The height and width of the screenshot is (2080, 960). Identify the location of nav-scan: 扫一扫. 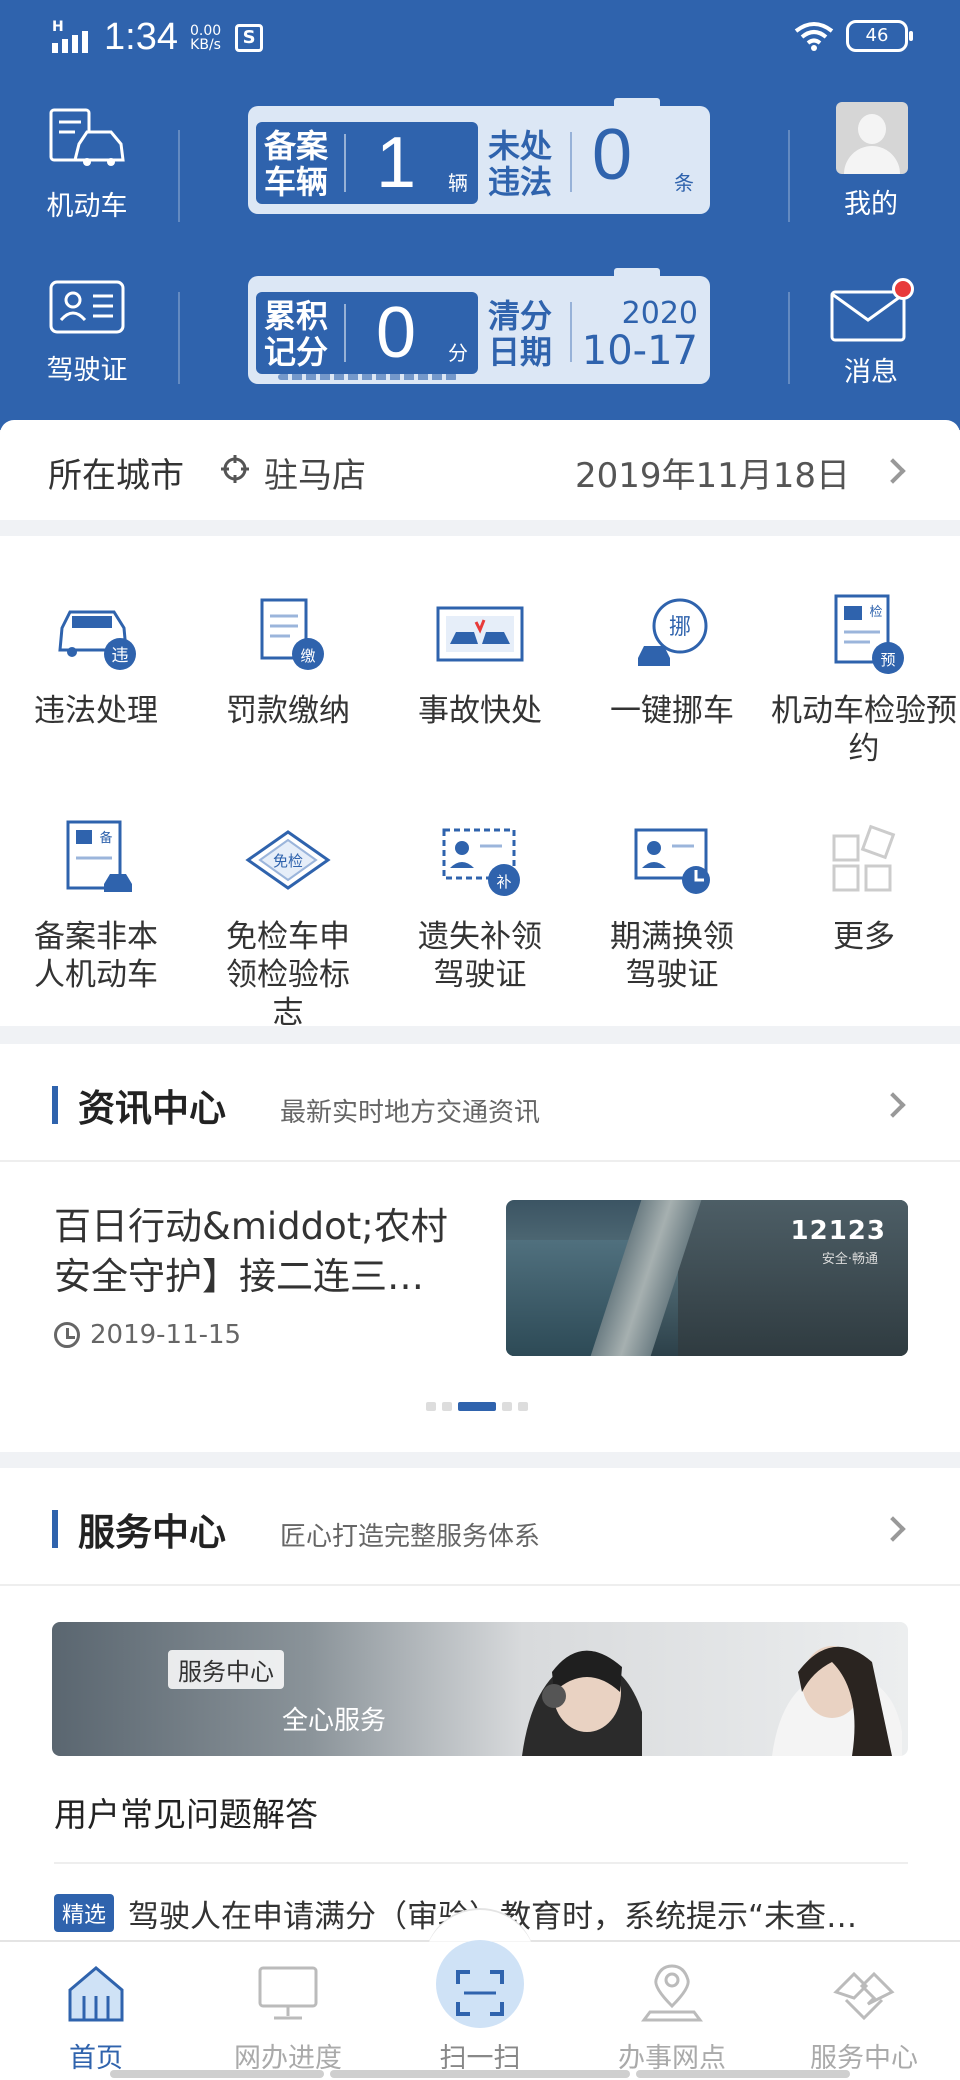
(480, 2007).